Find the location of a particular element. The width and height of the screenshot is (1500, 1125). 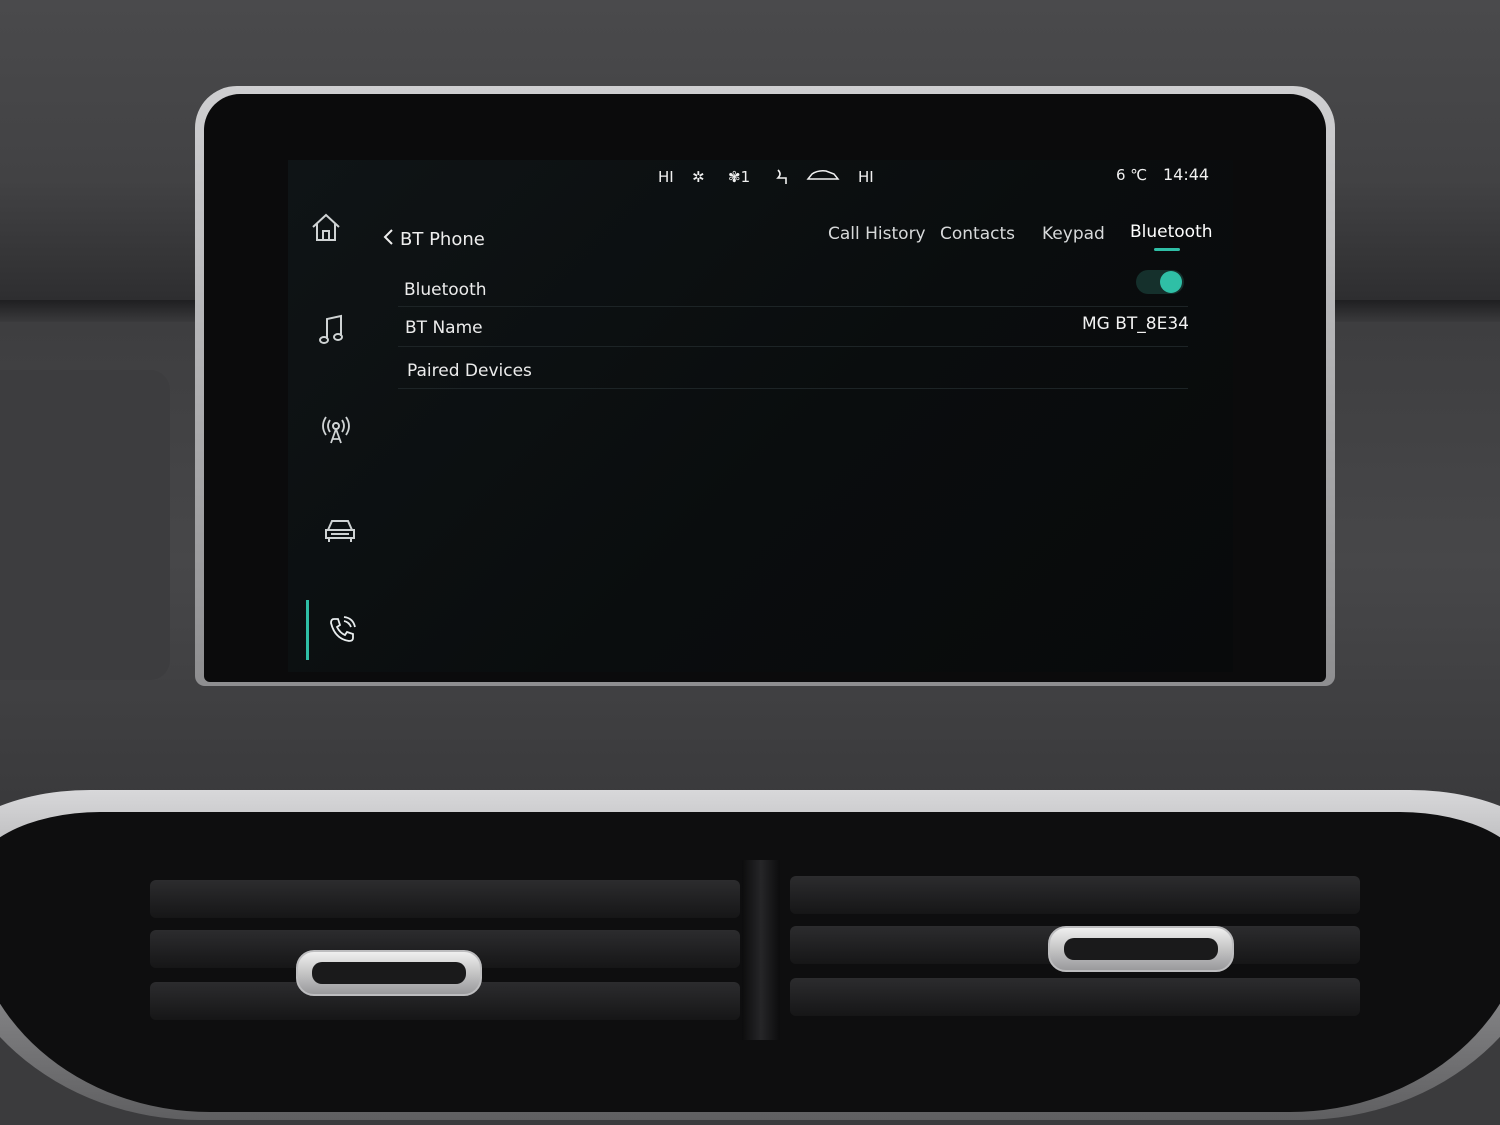

back-label: BT Phone is located at coordinates (442, 239).